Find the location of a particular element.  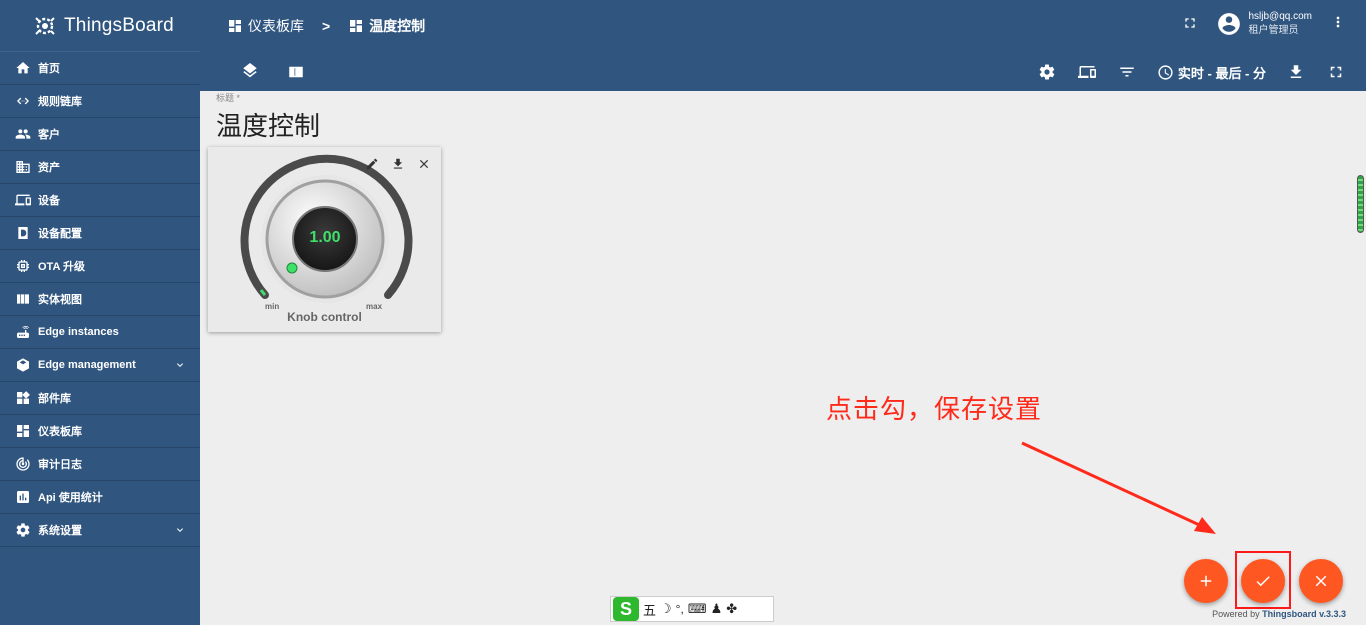

sidebar-item-label: Edge instances is located at coordinates (78, 332).